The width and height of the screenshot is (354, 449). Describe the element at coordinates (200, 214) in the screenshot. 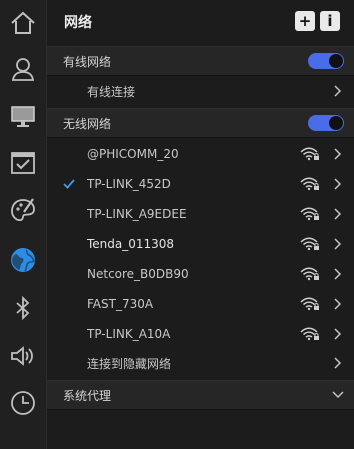

I see `wifi-network-row: TP-LINK_A9EDEE` at that location.